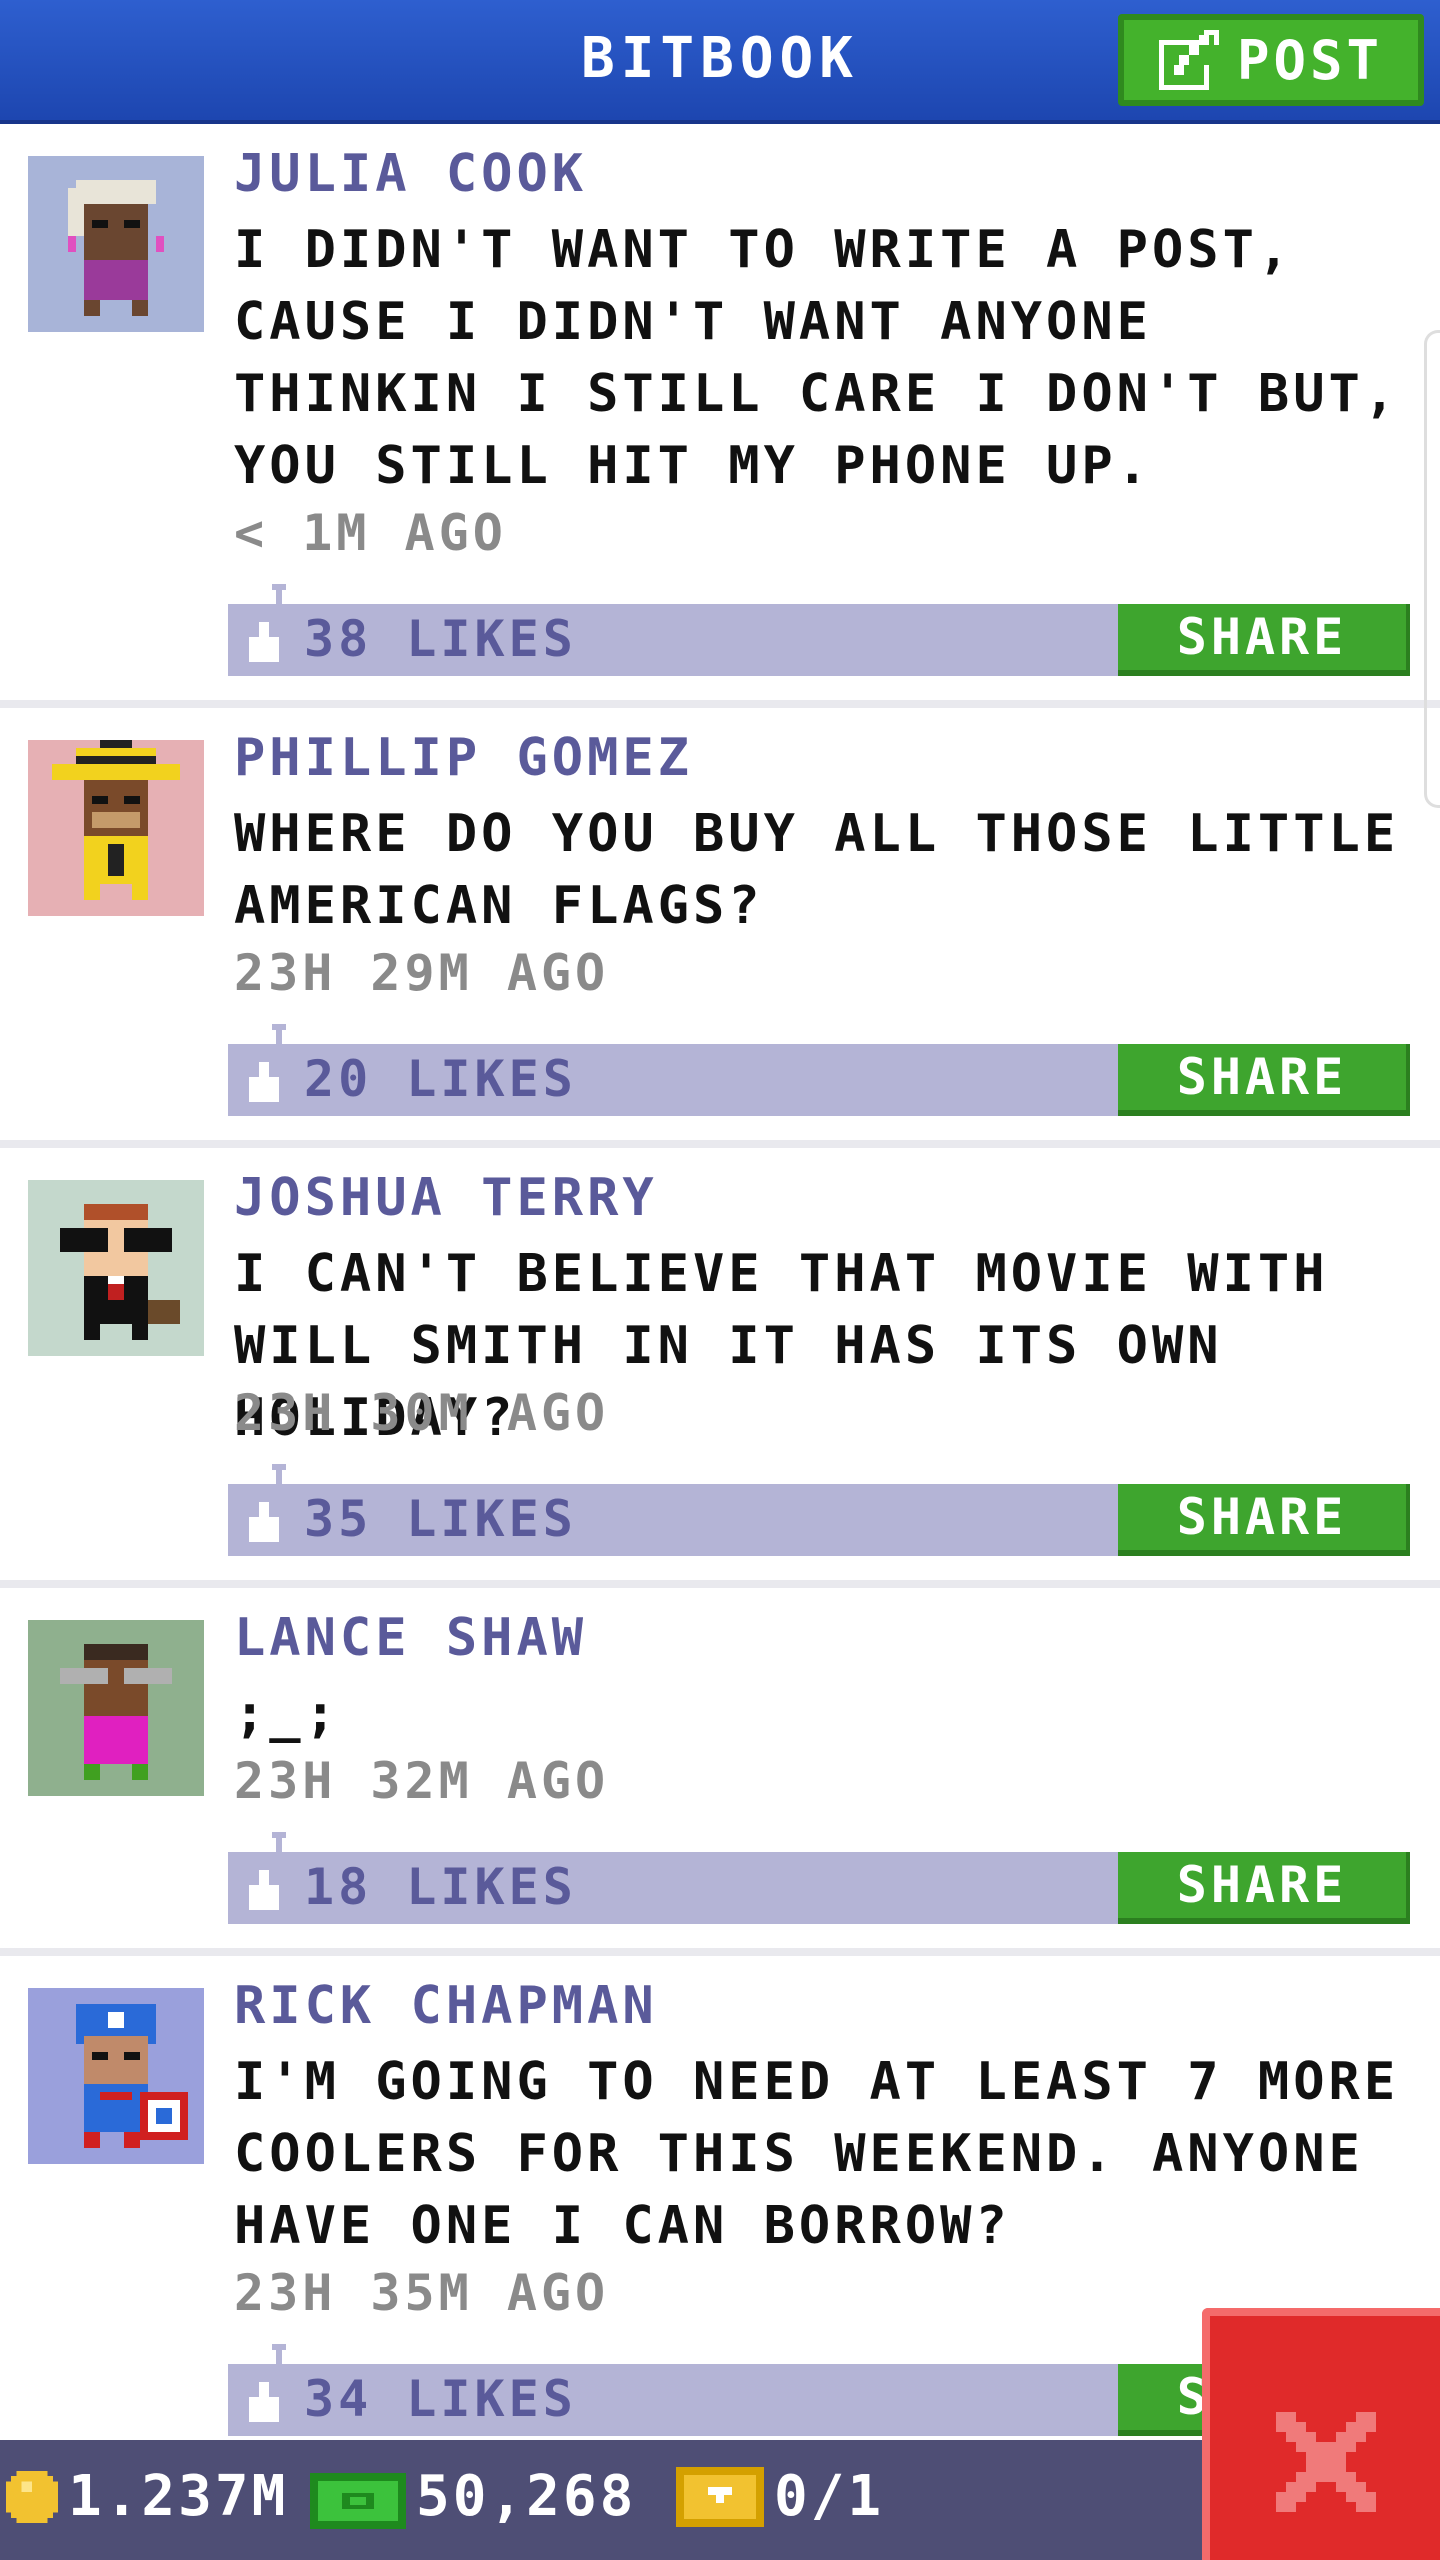  I want to click on post-button: POST, so click(1271, 60).